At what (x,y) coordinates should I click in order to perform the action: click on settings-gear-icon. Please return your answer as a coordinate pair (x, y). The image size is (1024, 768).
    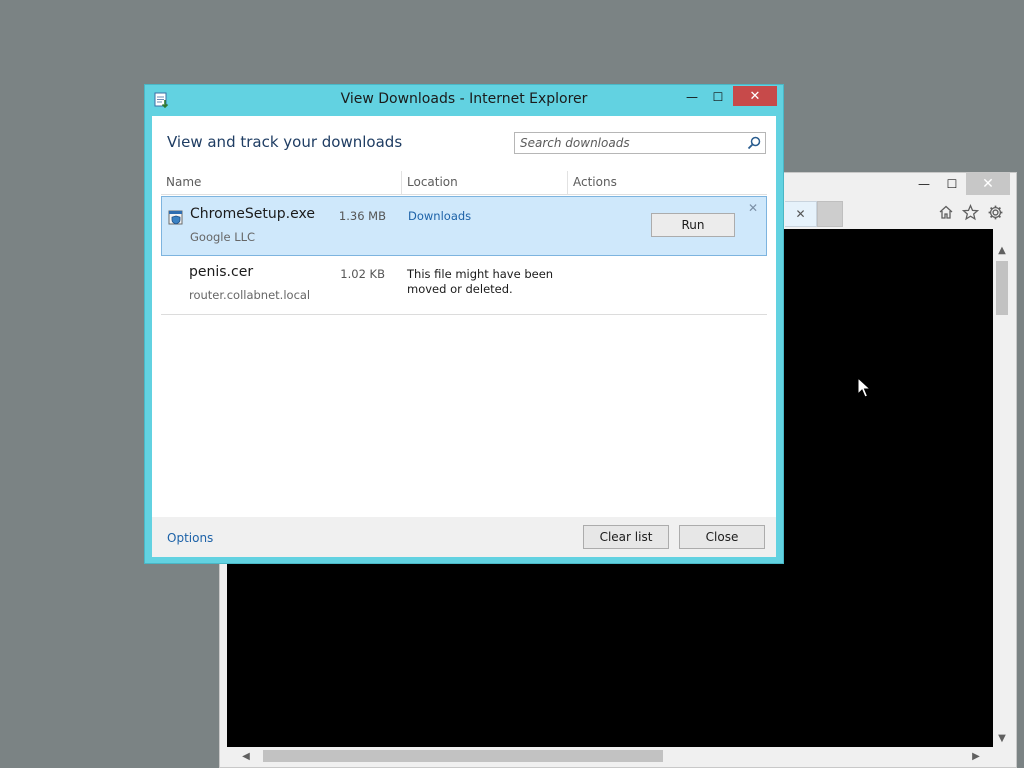
    Looking at the image, I should click on (995, 212).